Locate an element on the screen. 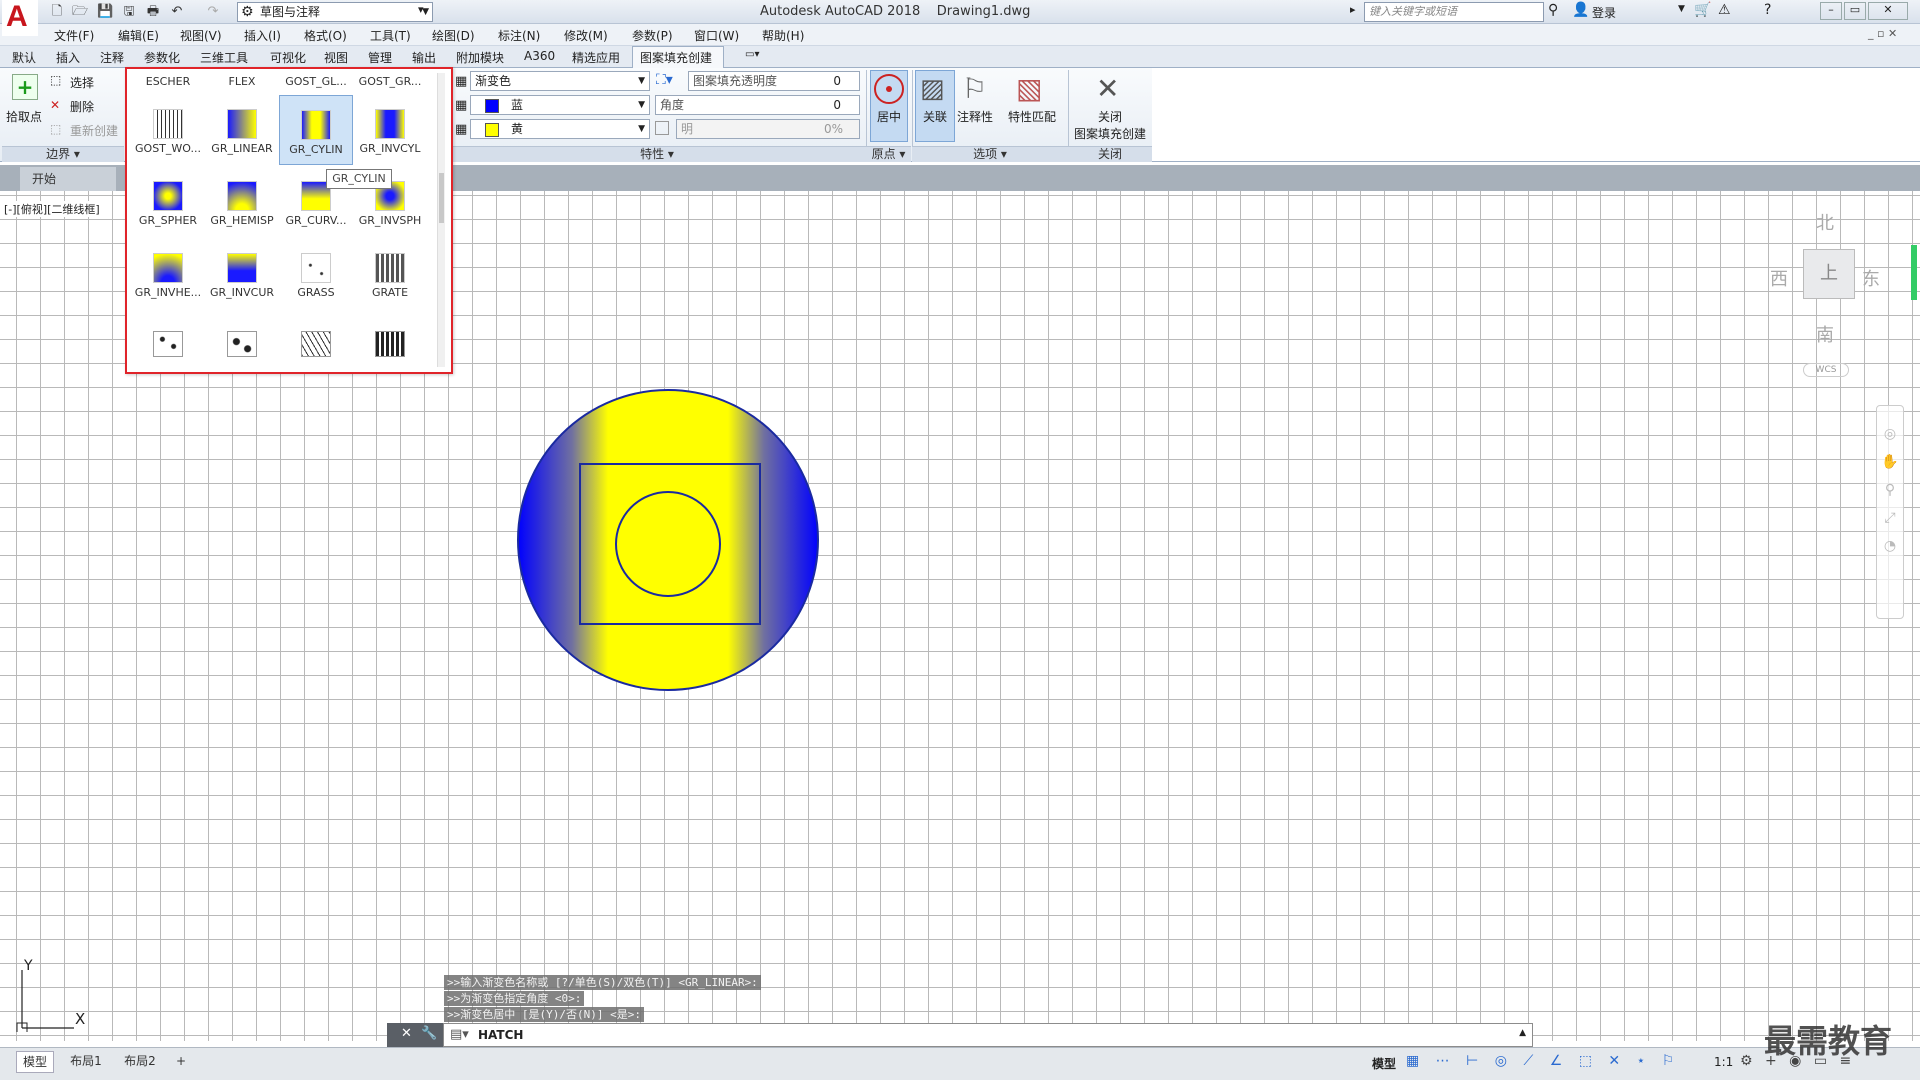 This screenshot has width=1920, height=1080. command-input: ▤▾ HATCH ▲ is located at coordinates (988, 1035).